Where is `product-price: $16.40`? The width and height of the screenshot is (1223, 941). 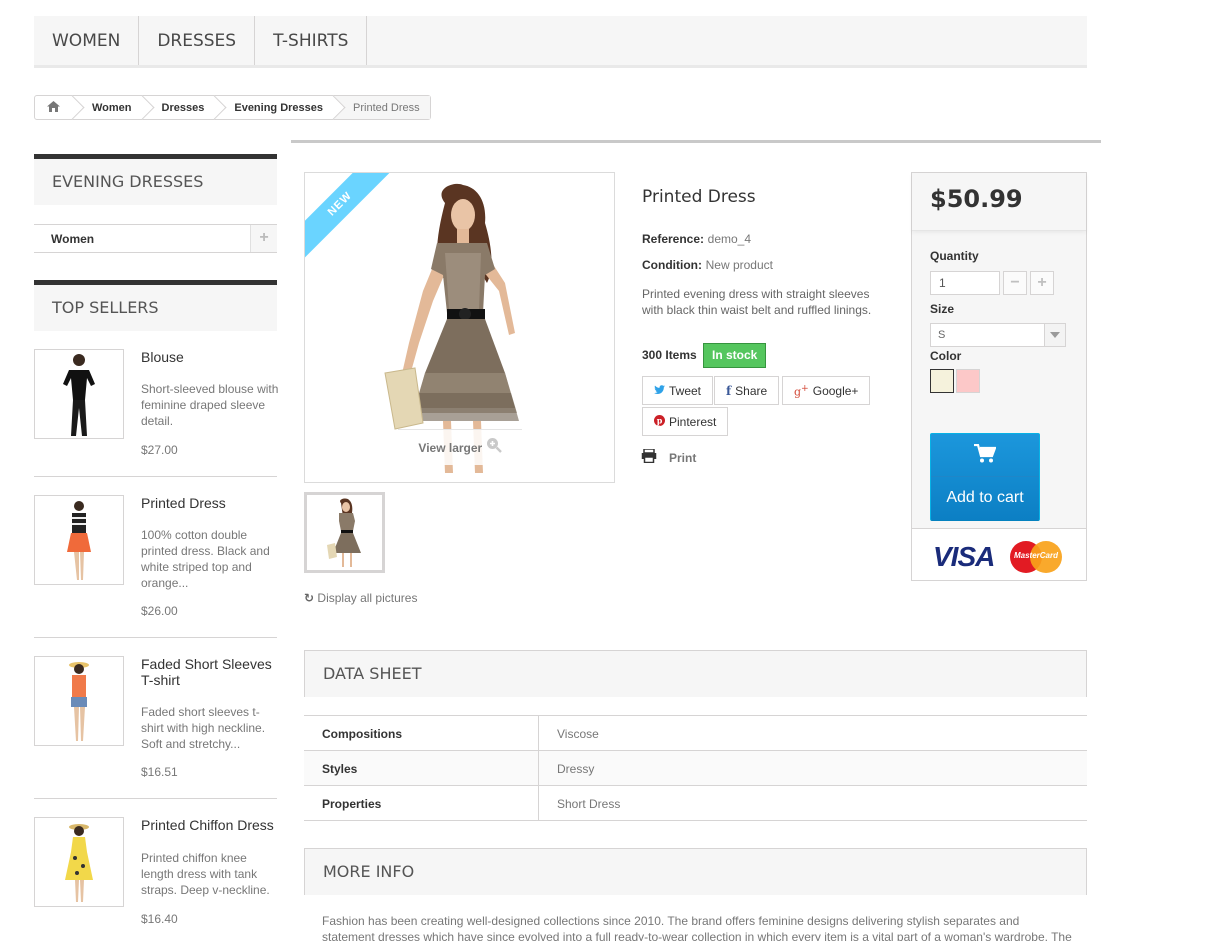 product-price: $16.40 is located at coordinates (159, 919).